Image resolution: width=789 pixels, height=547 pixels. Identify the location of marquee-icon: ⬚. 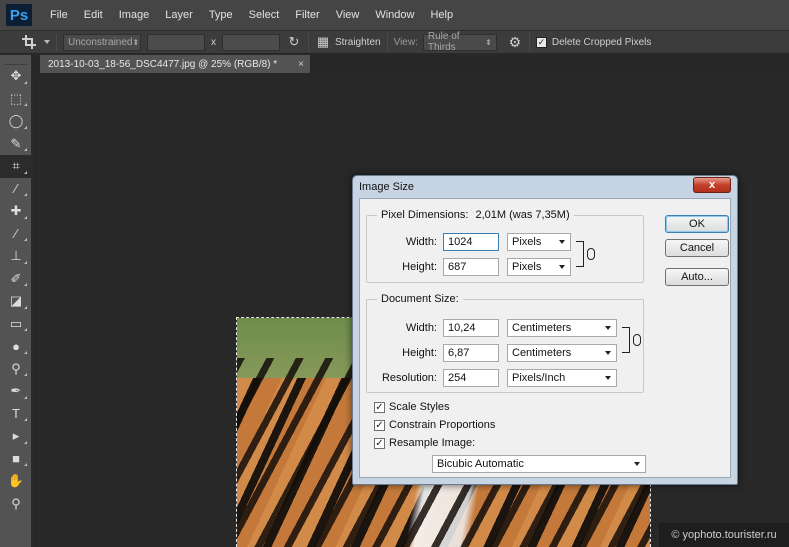
(16, 99).